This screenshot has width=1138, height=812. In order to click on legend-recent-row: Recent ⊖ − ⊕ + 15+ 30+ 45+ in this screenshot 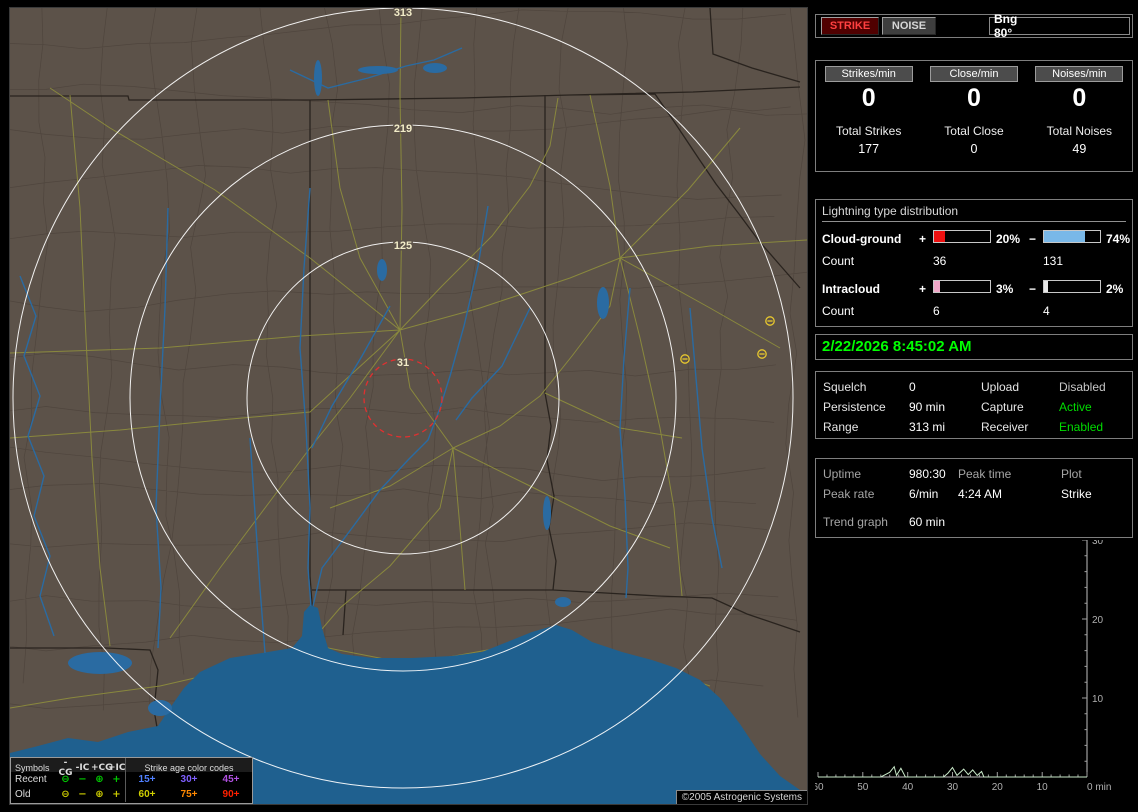, I will do `click(131, 779)`.